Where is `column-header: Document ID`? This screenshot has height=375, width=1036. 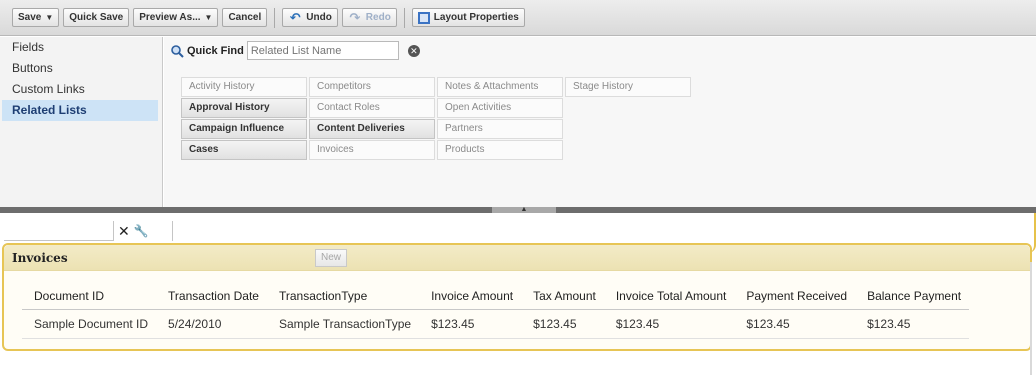
column-header: Document ID is located at coordinates (89, 296).